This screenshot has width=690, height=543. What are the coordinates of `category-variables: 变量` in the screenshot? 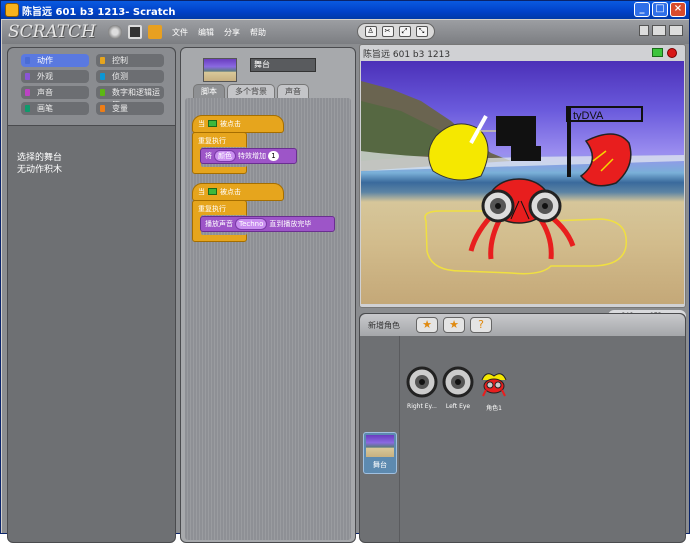 It's located at (130, 108).